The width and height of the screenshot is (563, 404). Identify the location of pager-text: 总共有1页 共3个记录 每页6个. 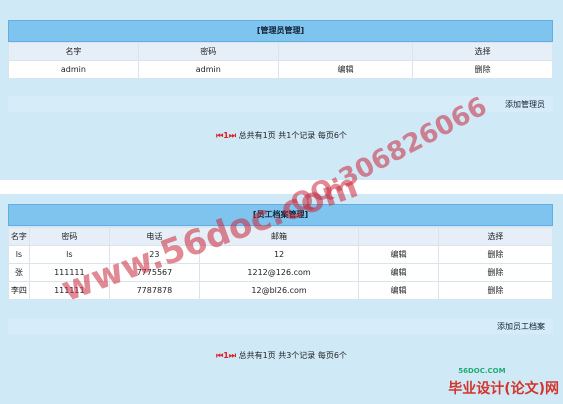
(292, 355).